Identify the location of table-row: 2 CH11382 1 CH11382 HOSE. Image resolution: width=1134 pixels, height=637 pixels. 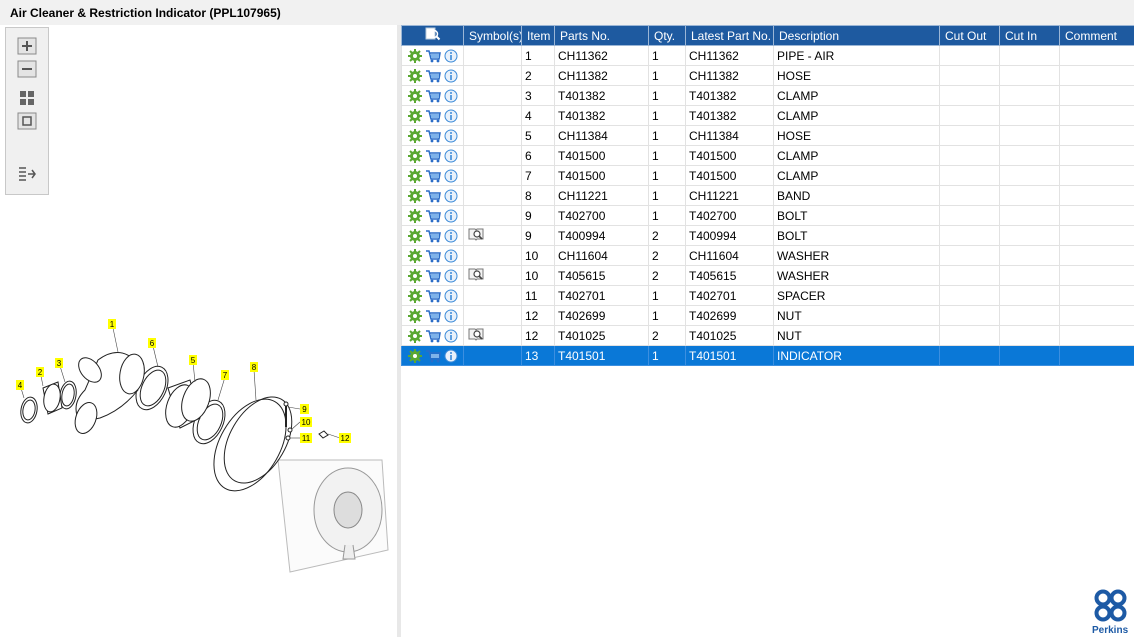
(767, 75).